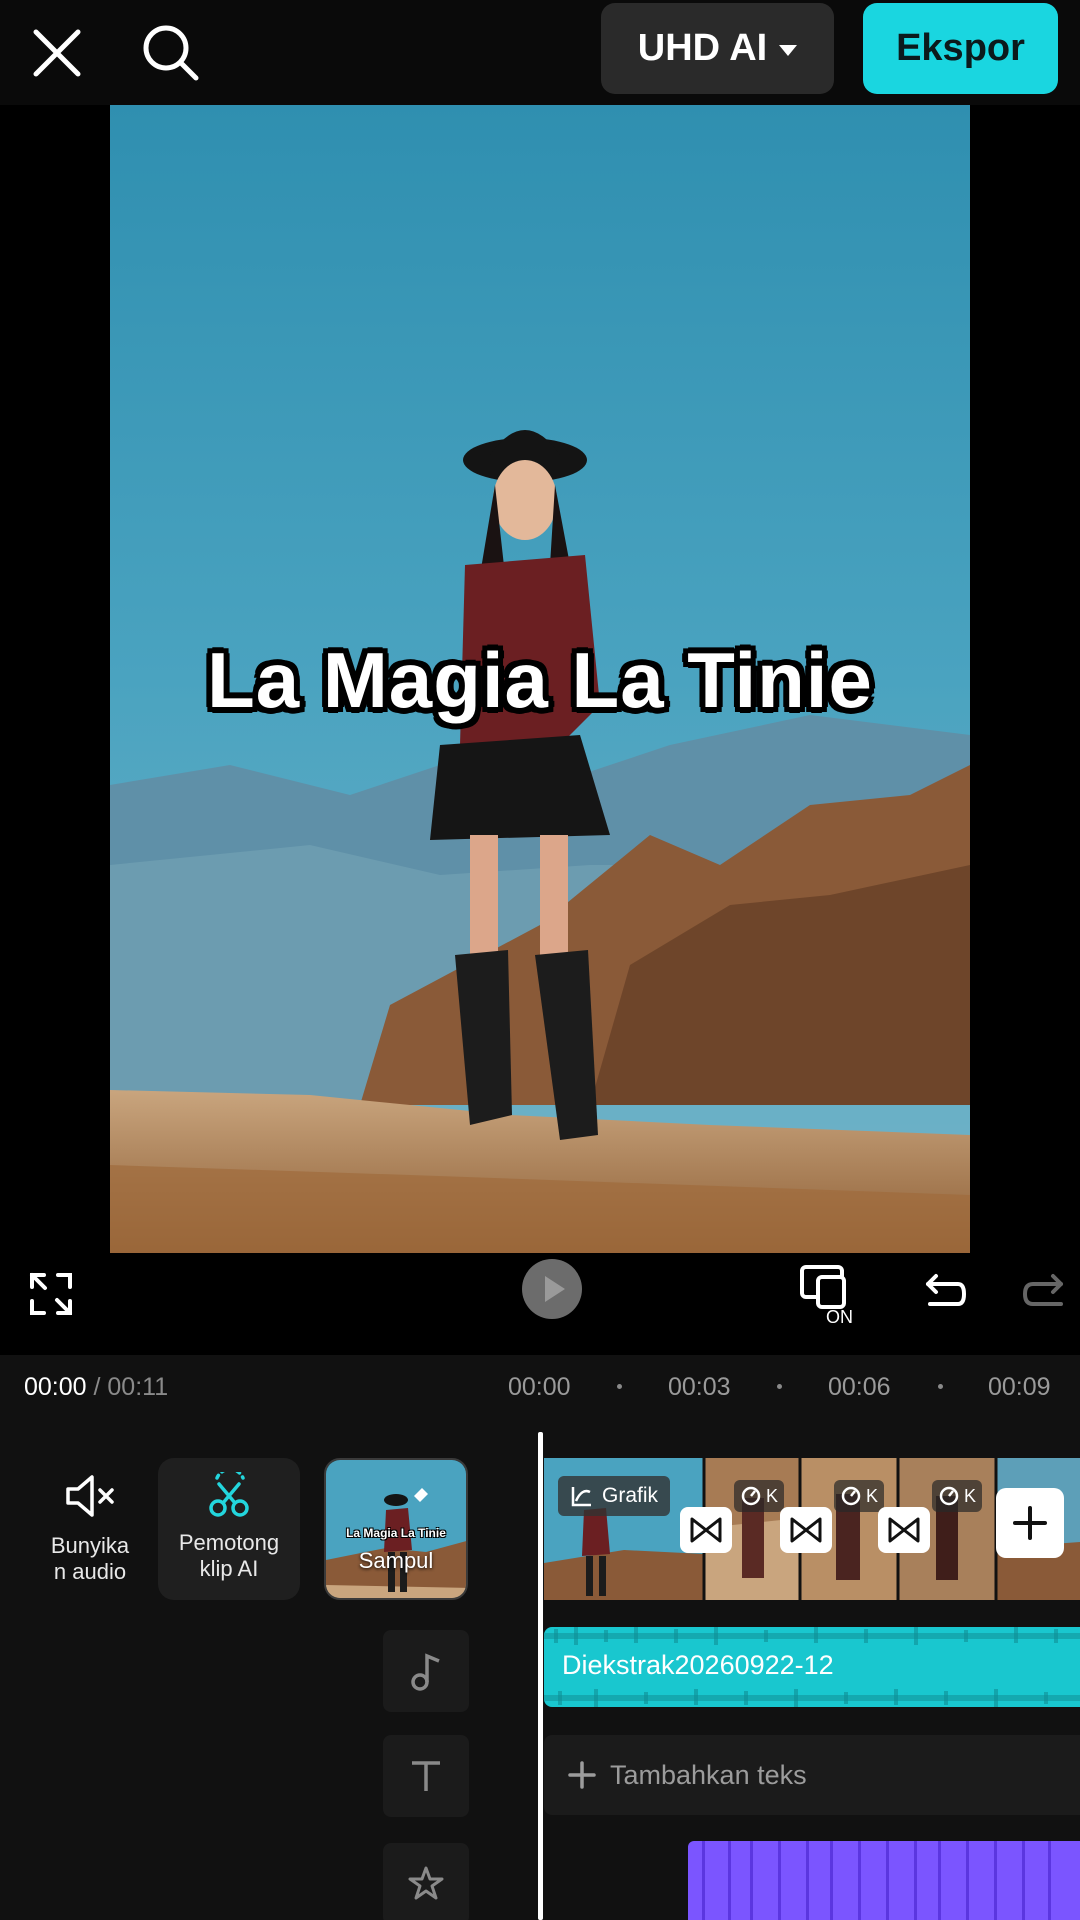 This screenshot has width=1080, height=1920. Describe the element at coordinates (539, 1387) in the screenshot. I see `ruler-tick: 00:00` at that location.